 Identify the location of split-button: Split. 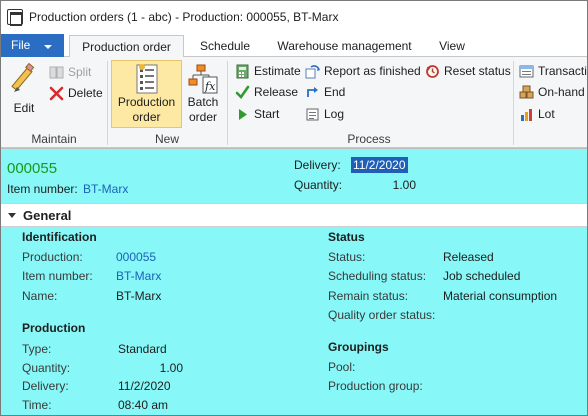
(70, 72).